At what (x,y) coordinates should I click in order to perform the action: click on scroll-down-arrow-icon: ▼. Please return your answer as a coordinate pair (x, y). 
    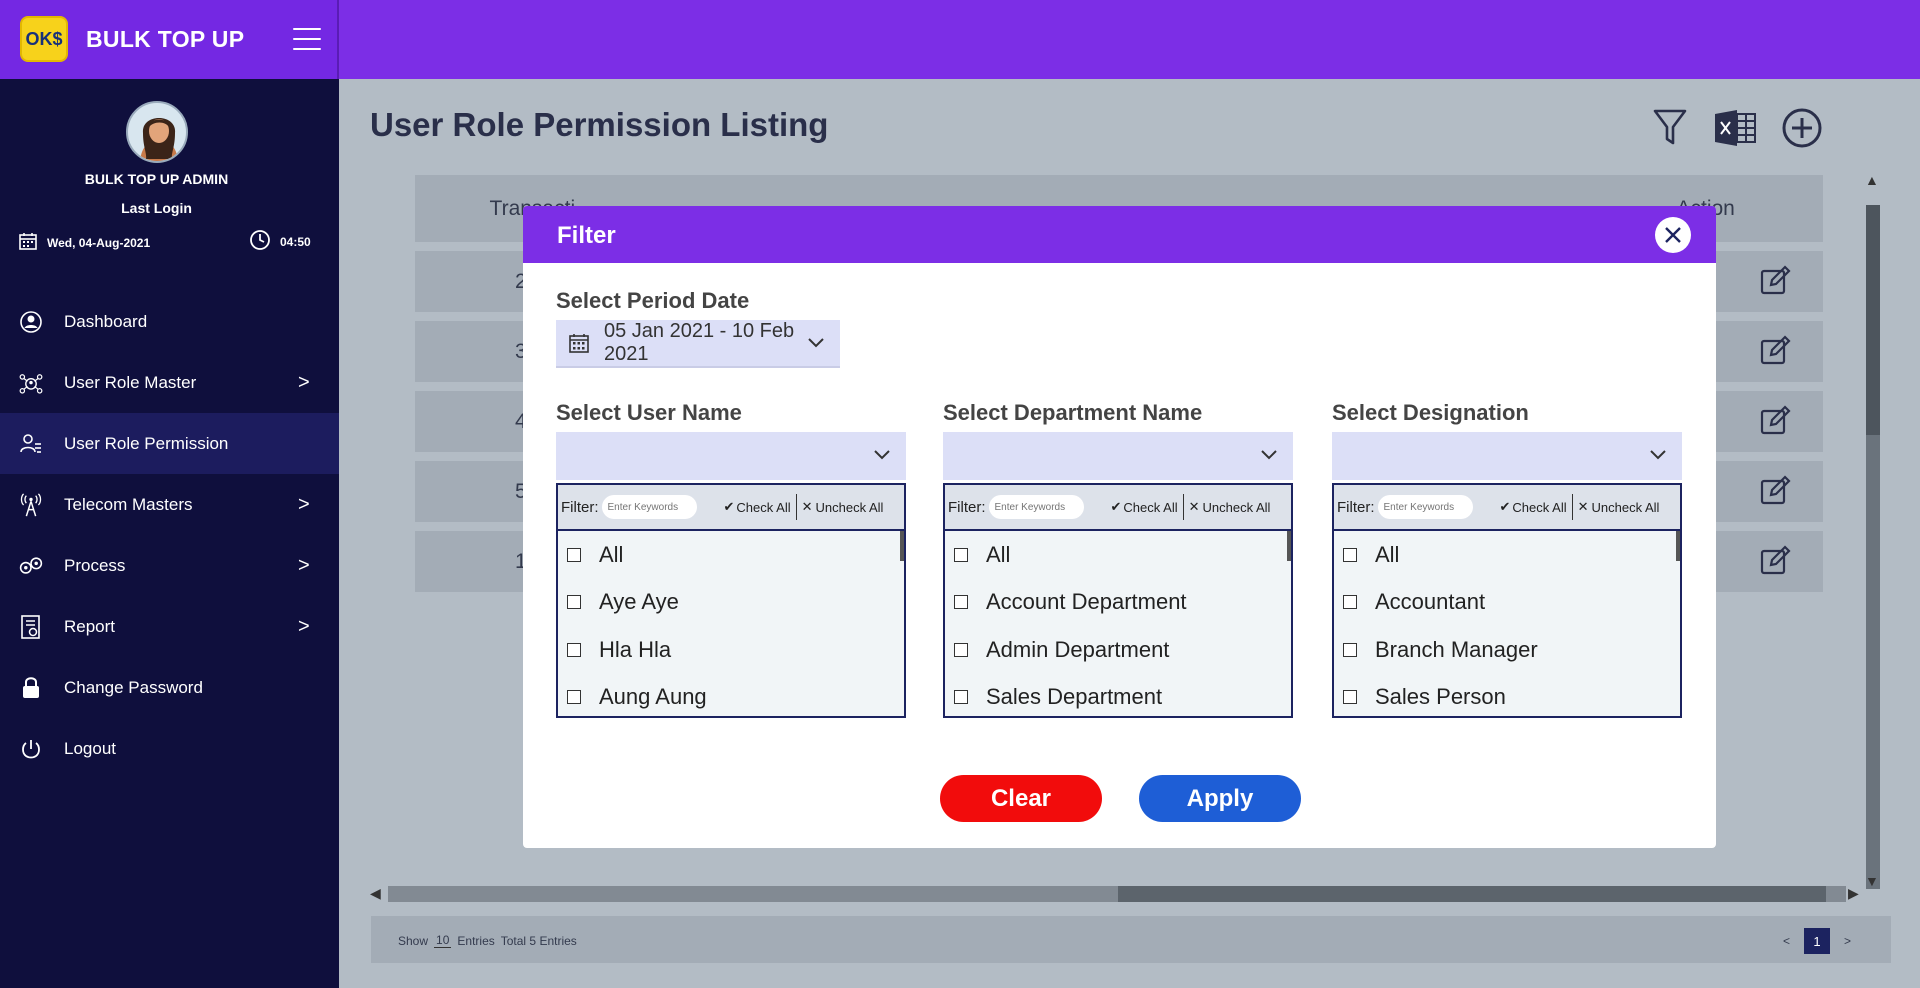
    Looking at the image, I should click on (1872, 881).